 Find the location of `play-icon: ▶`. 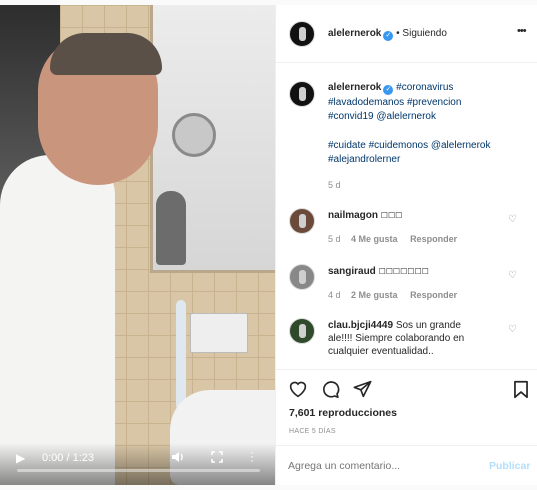

play-icon: ▶ is located at coordinates (20, 458).